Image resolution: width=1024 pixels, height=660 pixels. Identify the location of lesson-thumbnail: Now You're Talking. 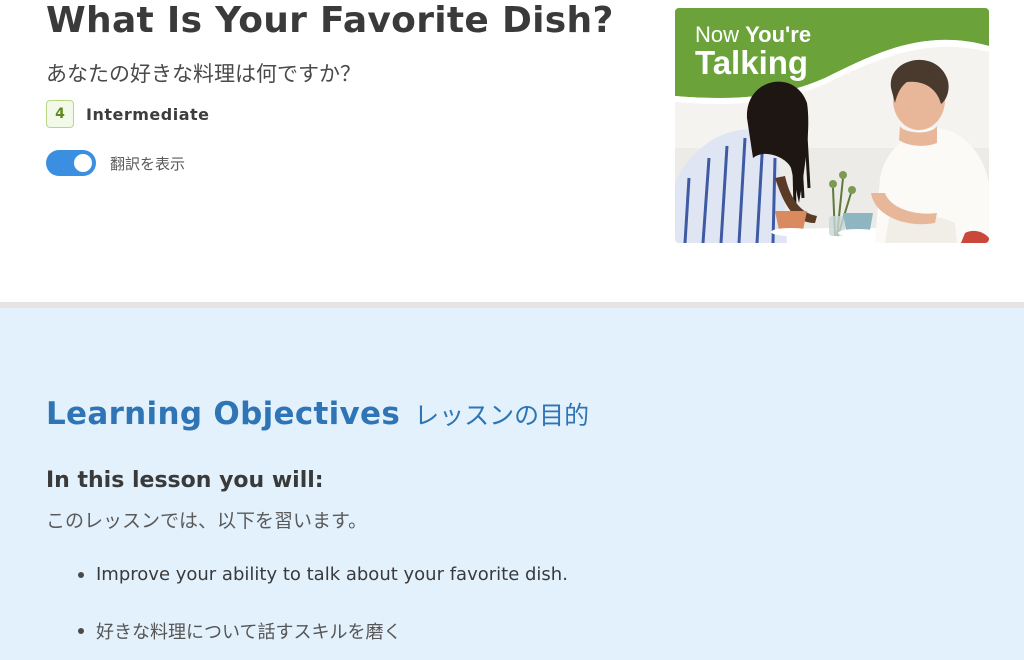
(832, 125).